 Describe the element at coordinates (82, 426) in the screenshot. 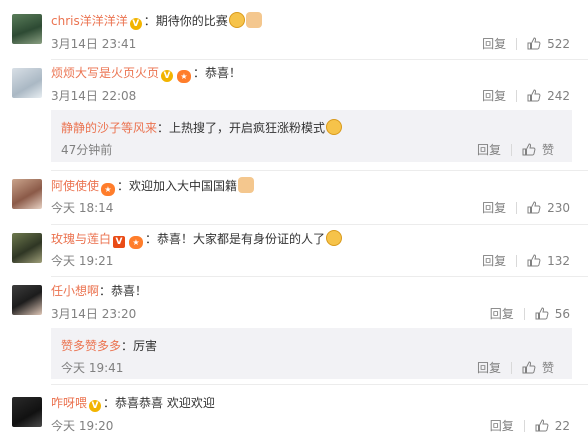

I see `comment-time: 今天 19:20` at that location.